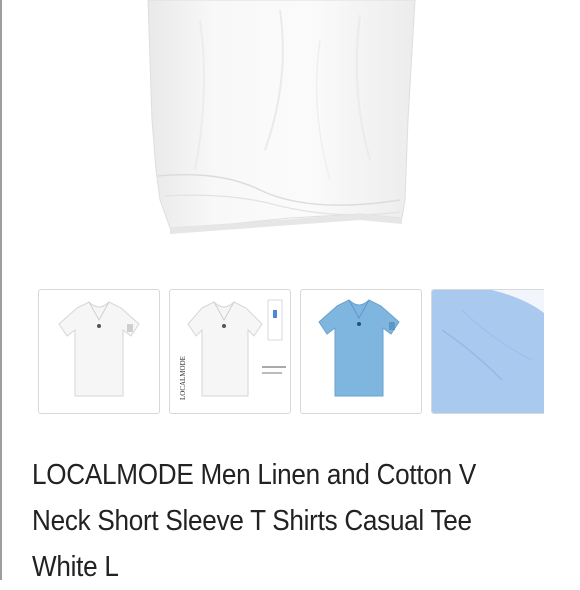 The height and width of the screenshot is (590, 580). What do you see at coordinates (1, 290) in the screenshot?
I see `scroll-edge` at bounding box center [1, 290].